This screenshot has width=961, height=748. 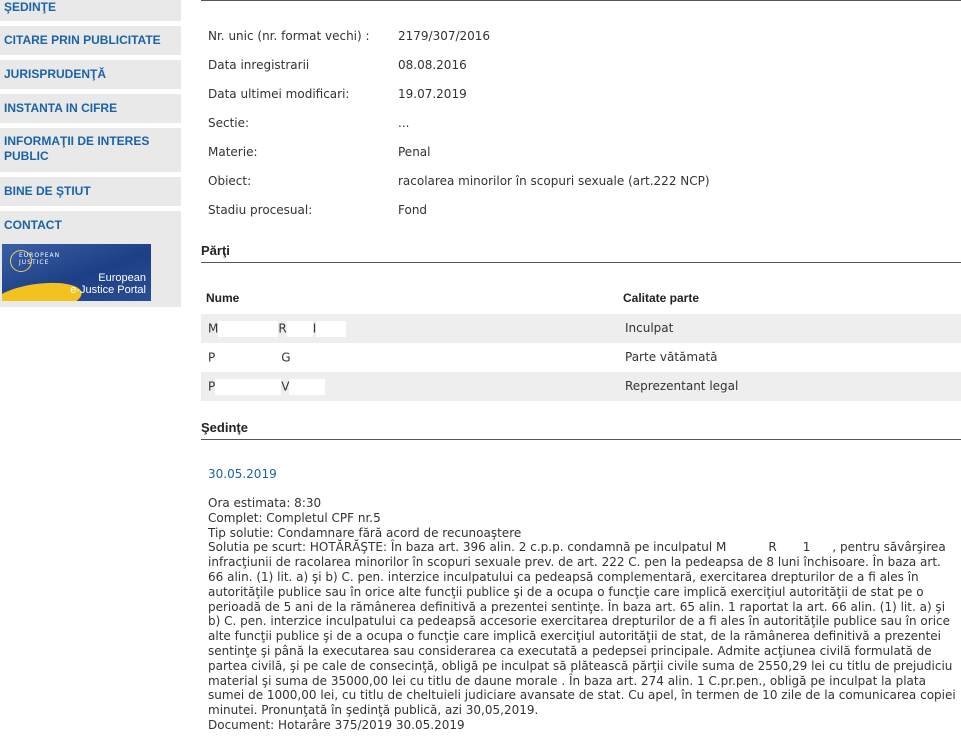 What do you see at coordinates (108, 290) in the screenshot?
I see `banner-title-2: e-Justice Portal` at bounding box center [108, 290].